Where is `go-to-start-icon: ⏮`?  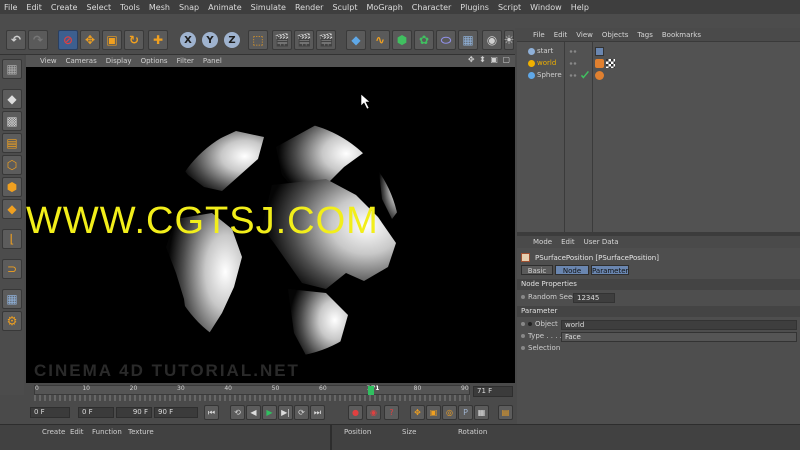 go-to-start-icon: ⏮ is located at coordinates (211, 412).